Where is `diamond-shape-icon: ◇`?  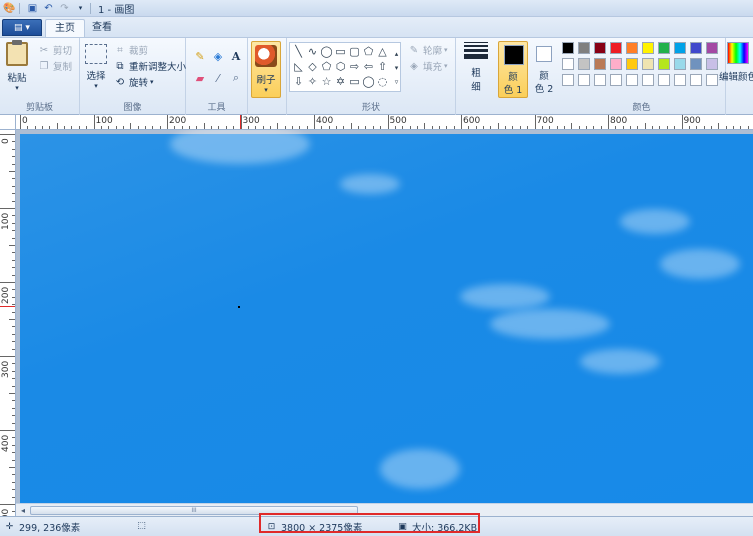
diamond-shape-icon: ◇ is located at coordinates (312, 66).